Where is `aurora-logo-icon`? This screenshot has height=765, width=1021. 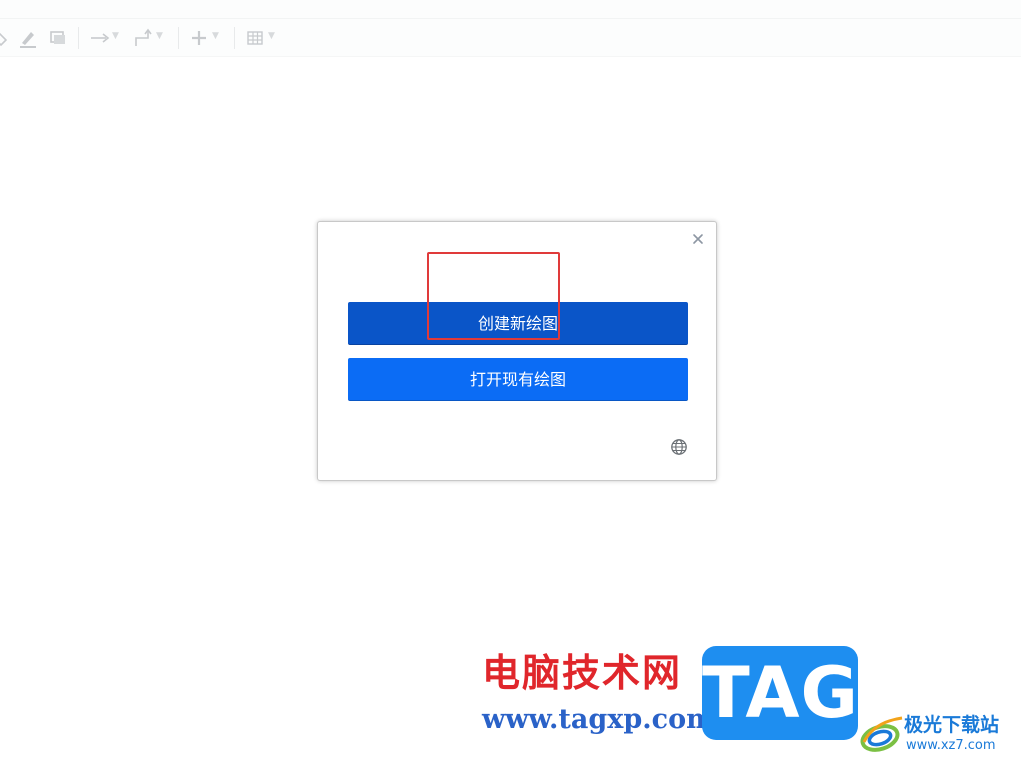
aurora-logo-icon is located at coordinates (881, 734).